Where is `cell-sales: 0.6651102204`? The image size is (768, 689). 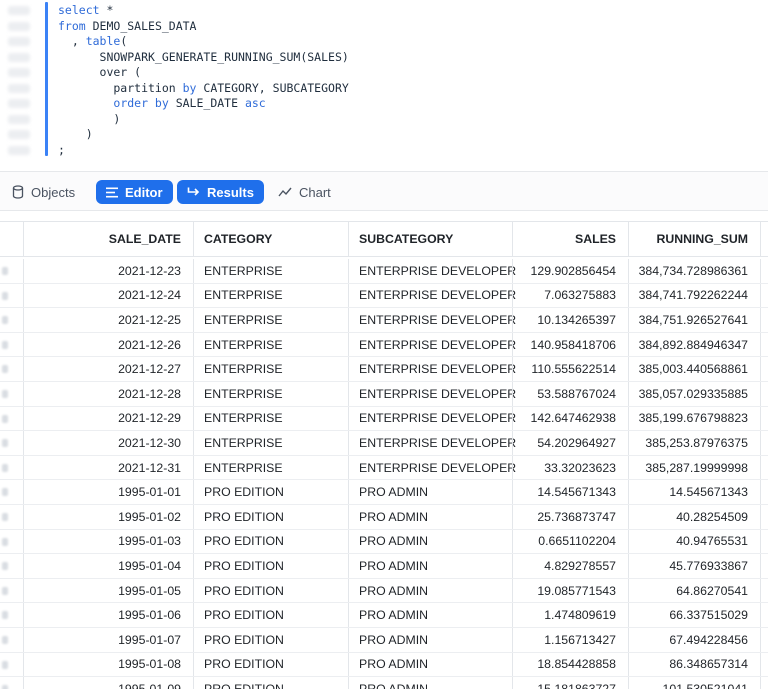 cell-sales: 0.6651102204 is located at coordinates (570, 541).